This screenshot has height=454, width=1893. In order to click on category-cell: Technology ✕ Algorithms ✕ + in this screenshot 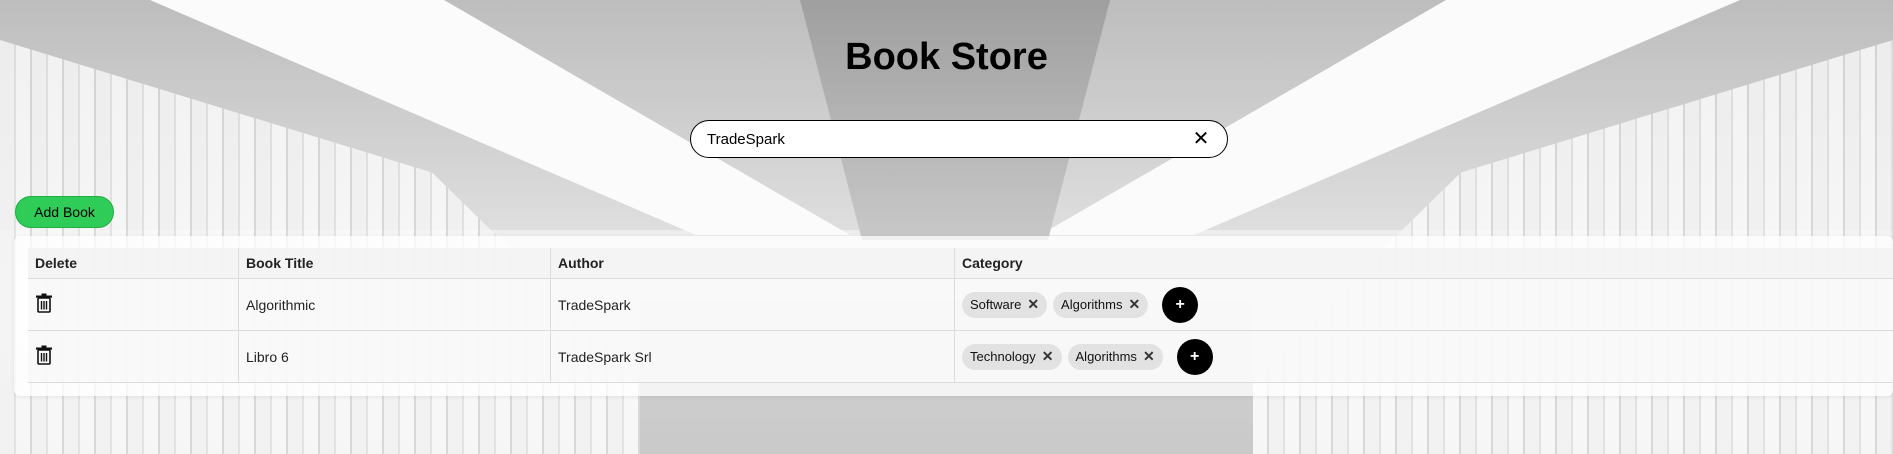, I will do `click(1423, 356)`.